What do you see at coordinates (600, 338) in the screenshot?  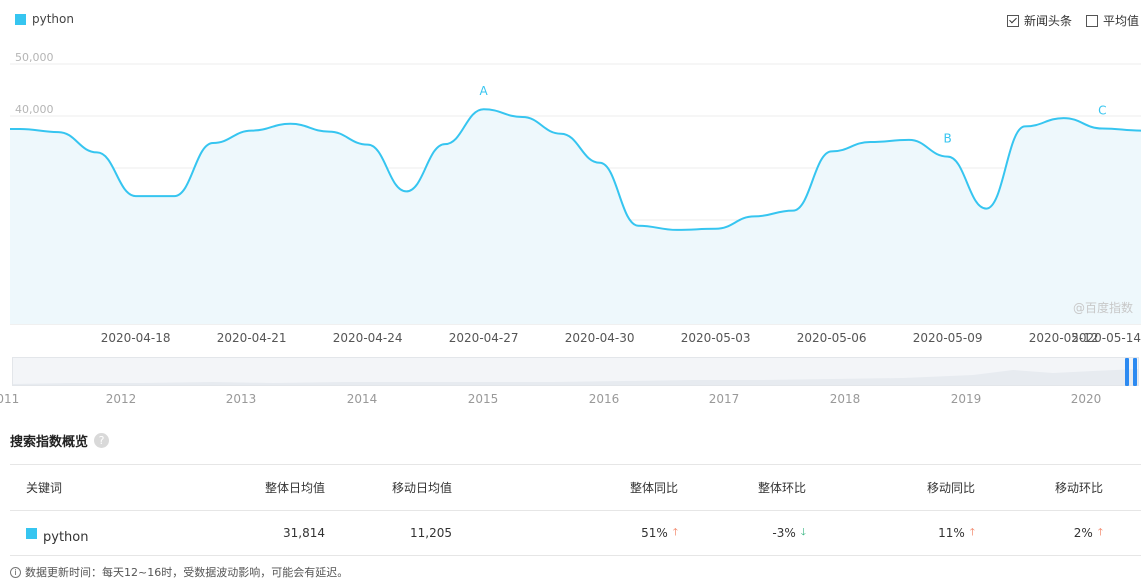 I see `x-tick-label: 2020-04-30` at bounding box center [600, 338].